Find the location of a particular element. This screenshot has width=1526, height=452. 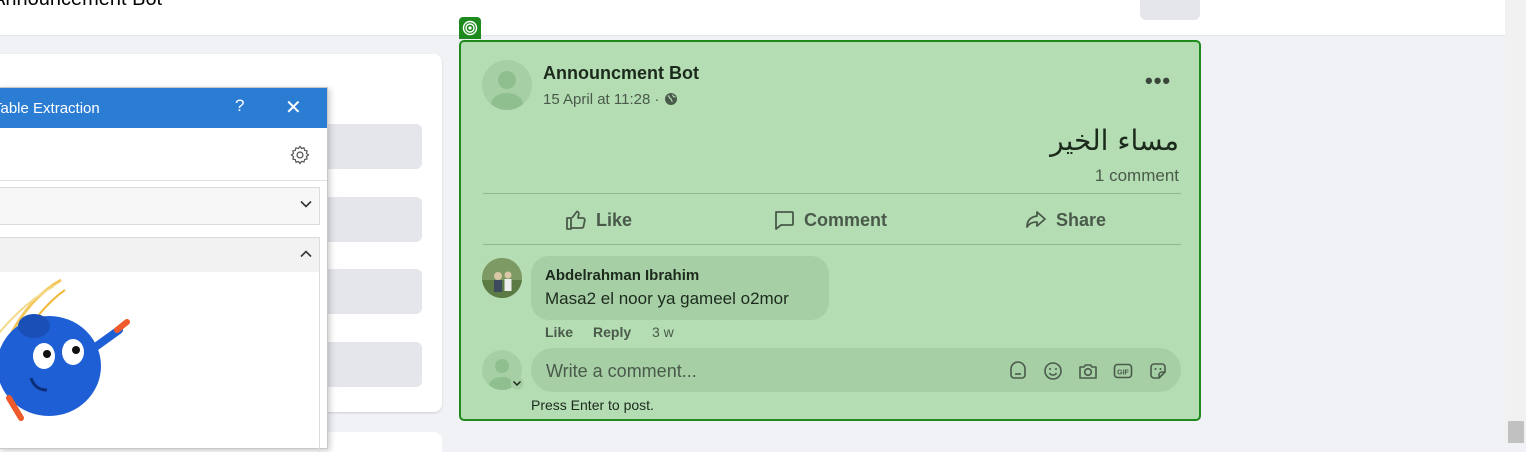

target-marker-icon is located at coordinates (470, 28).